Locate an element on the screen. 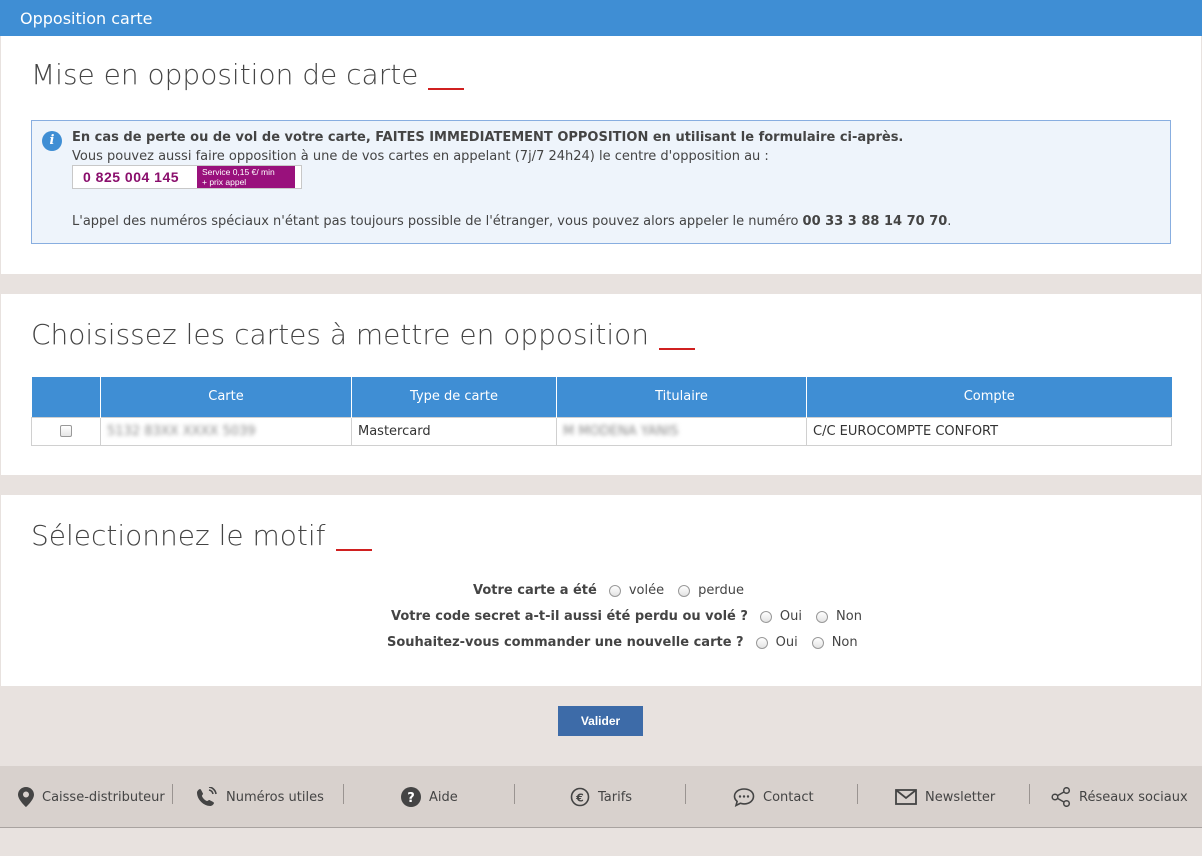 The width and height of the screenshot is (1202, 856). section-title-opposition: Mise en opposition de carte is located at coordinates (248, 74).